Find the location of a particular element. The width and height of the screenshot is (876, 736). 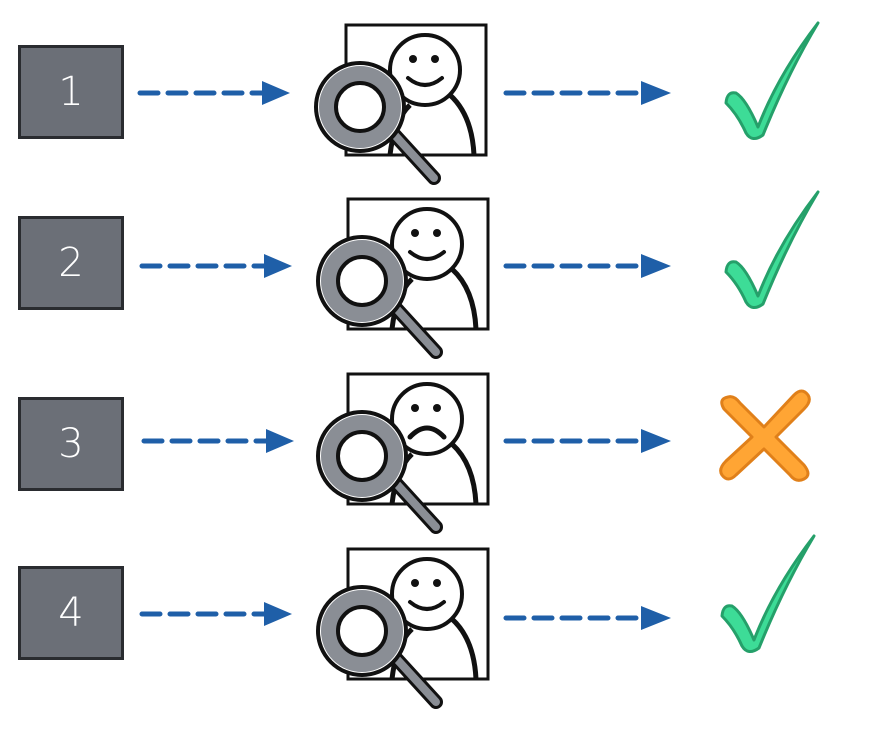

cross-icon is located at coordinates (765, 435).